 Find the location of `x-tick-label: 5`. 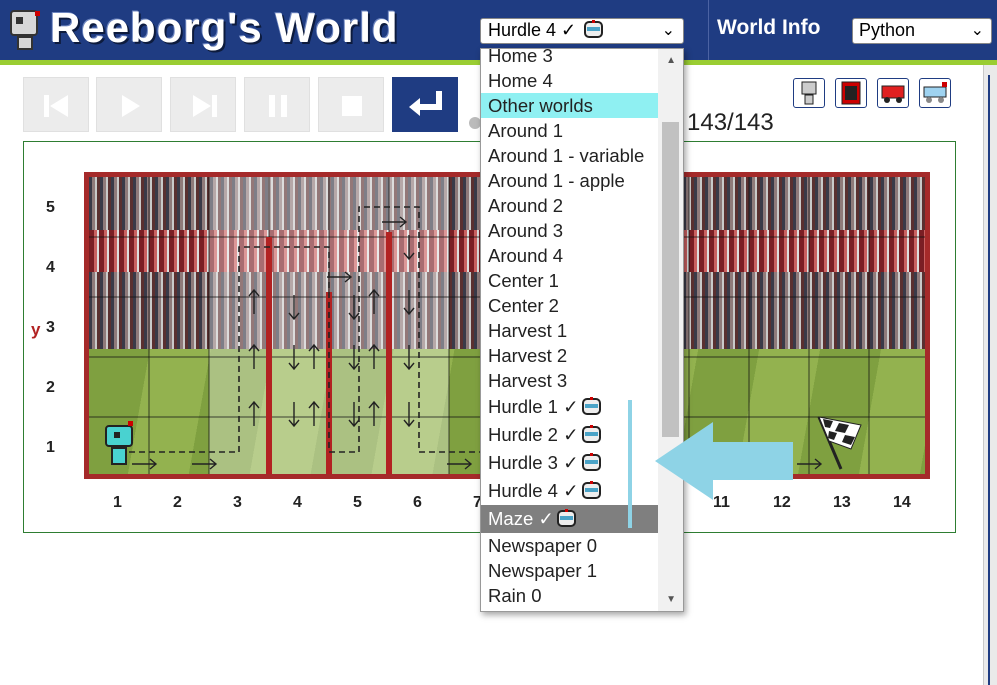

x-tick-label: 5 is located at coordinates (357, 502).